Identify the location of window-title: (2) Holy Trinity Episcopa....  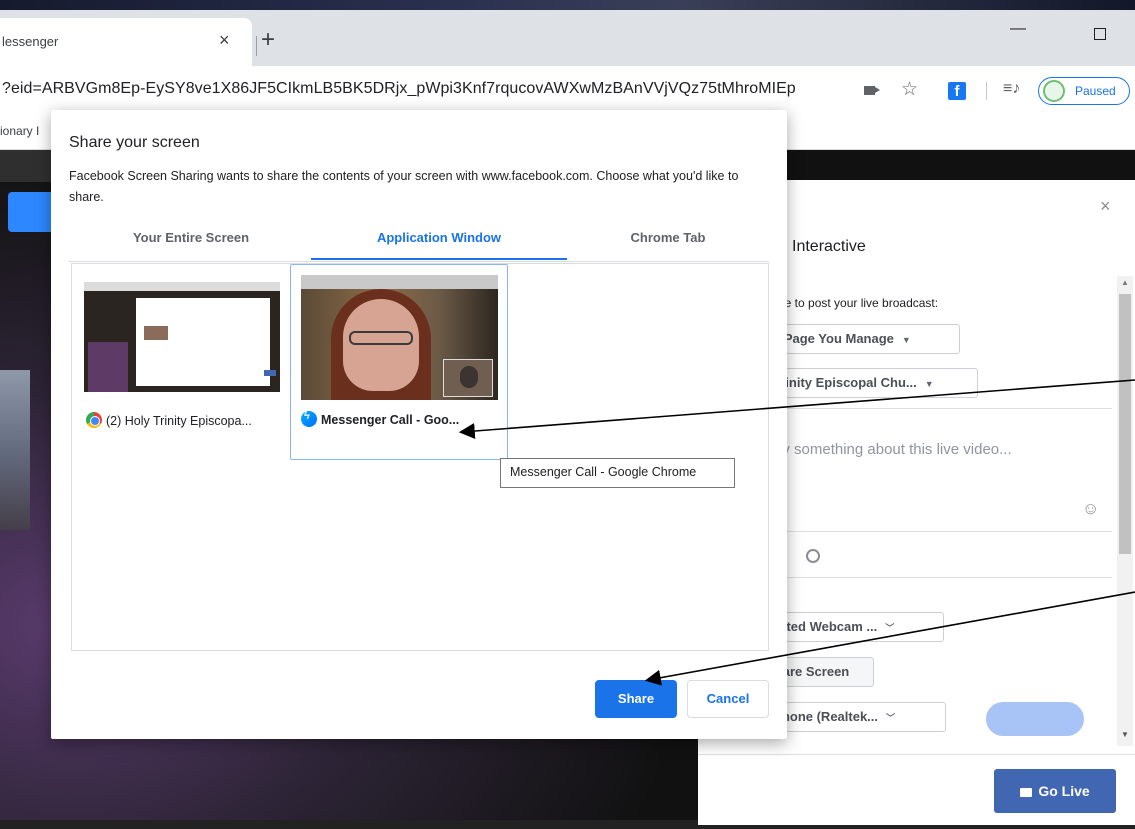
(179, 421).